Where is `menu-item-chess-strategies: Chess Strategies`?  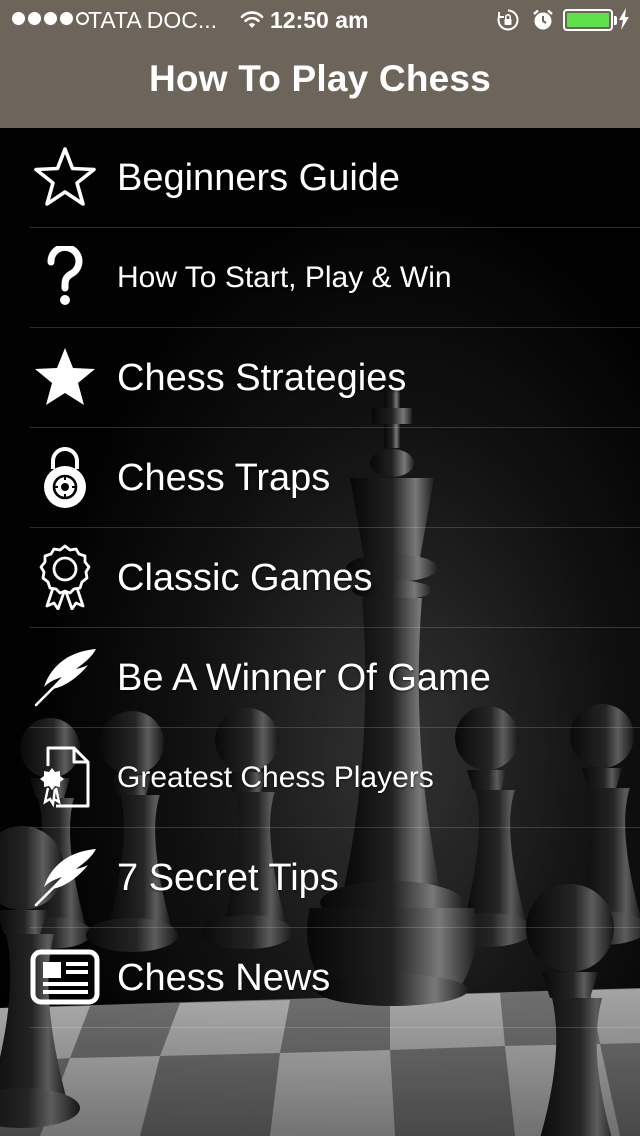
menu-item-chess-strategies: Chess Strategies is located at coordinates (320, 378).